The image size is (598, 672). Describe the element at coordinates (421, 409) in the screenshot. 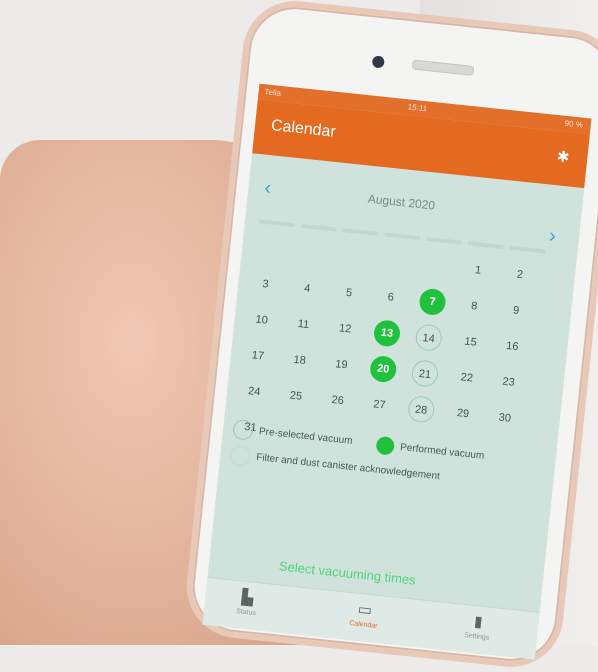

I see `calendar-day: 28` at that location.